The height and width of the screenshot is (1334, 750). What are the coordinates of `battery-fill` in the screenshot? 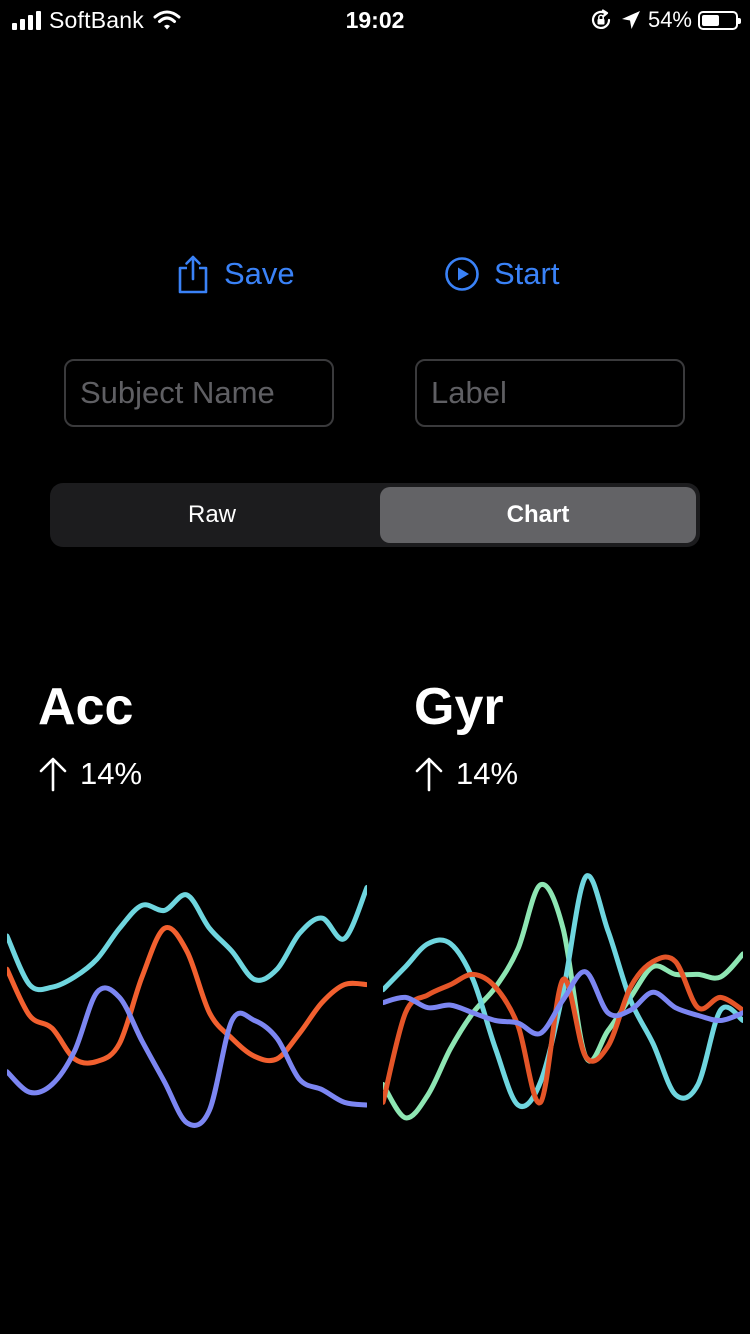 It's located at (710, 20).